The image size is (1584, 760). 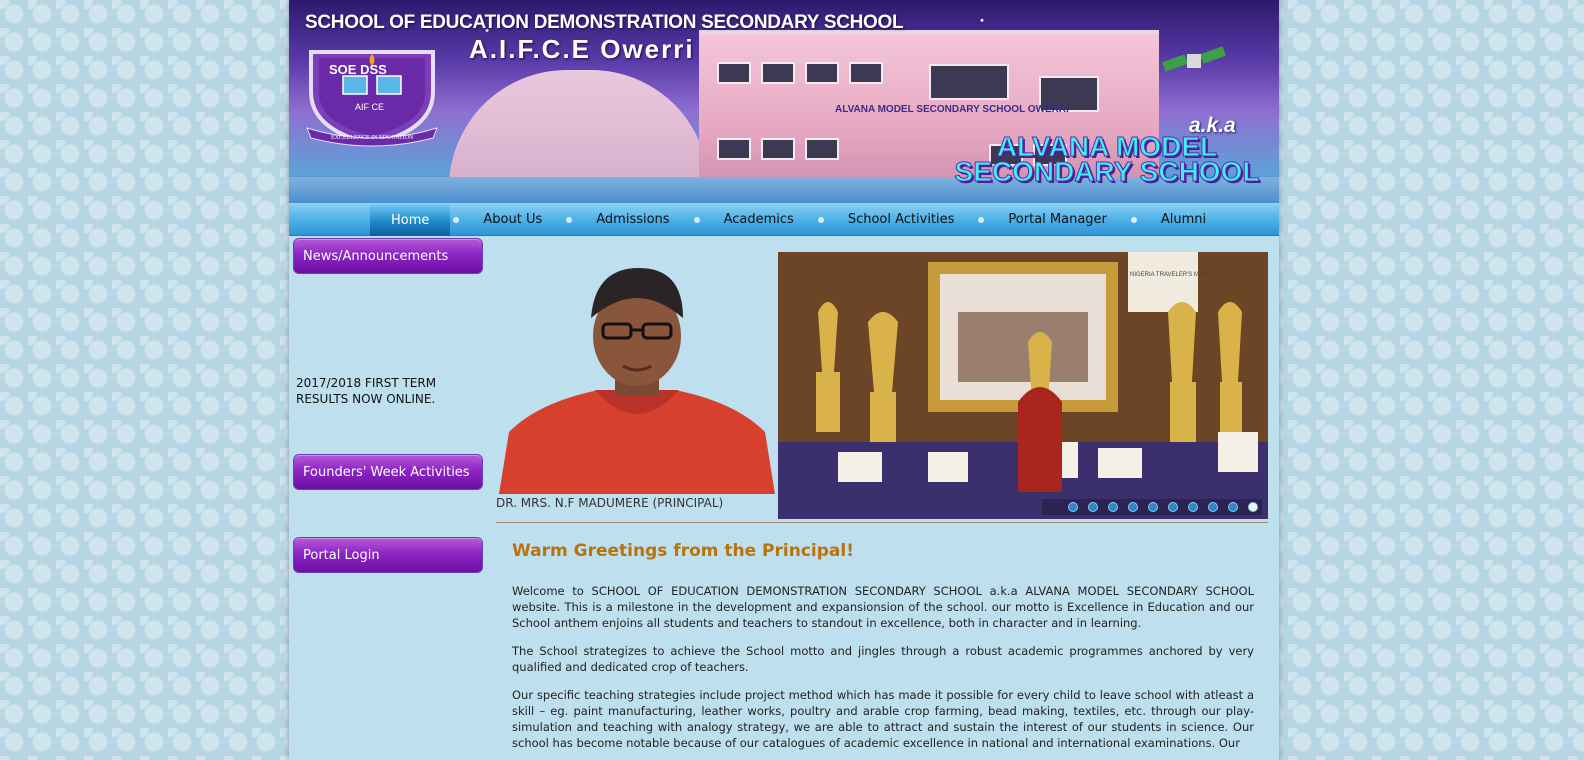 What do you see at coordinates (1168, 275) in the screenshot?
I see `svg-text: NIGERIA TRAVELER'S MAP` at bounding box center [1168, 275].